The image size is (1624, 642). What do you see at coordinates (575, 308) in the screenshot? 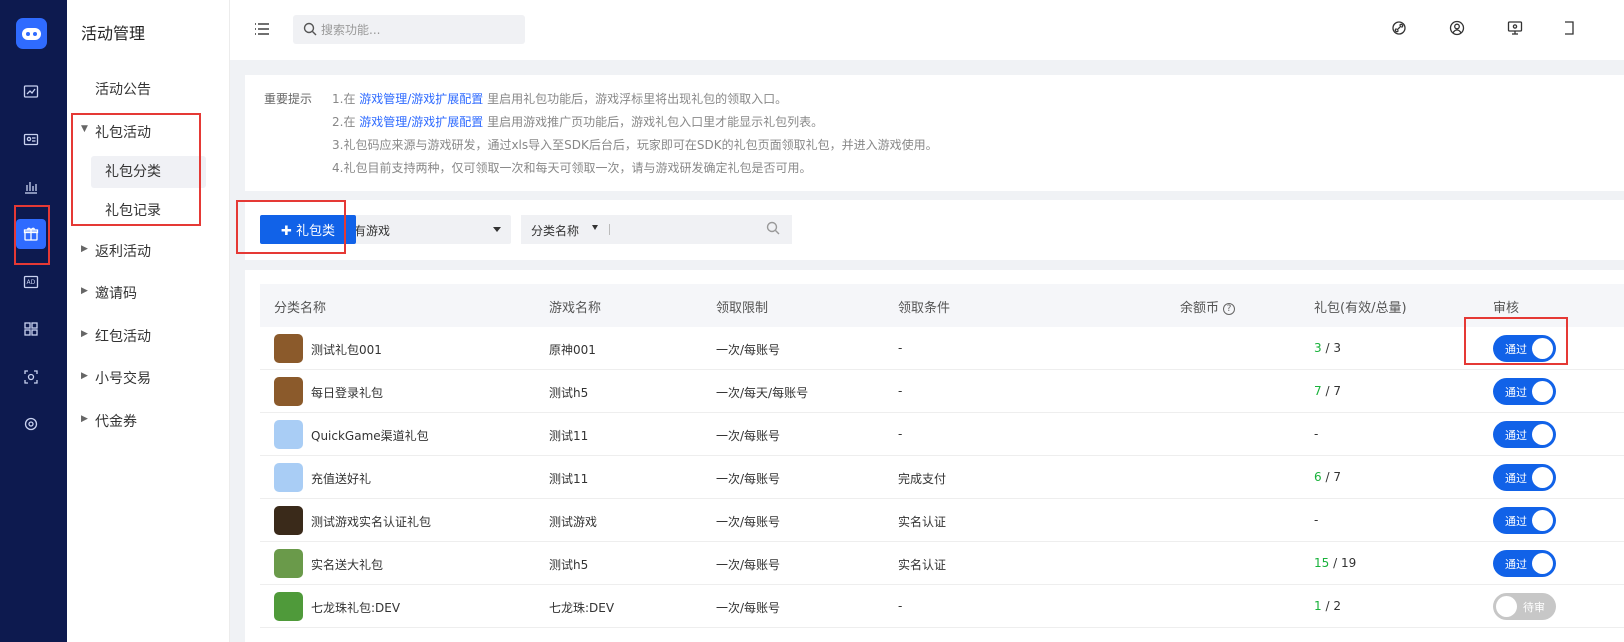
I see `header-game-name: 游戏名称` at bounding box center [575, 308].